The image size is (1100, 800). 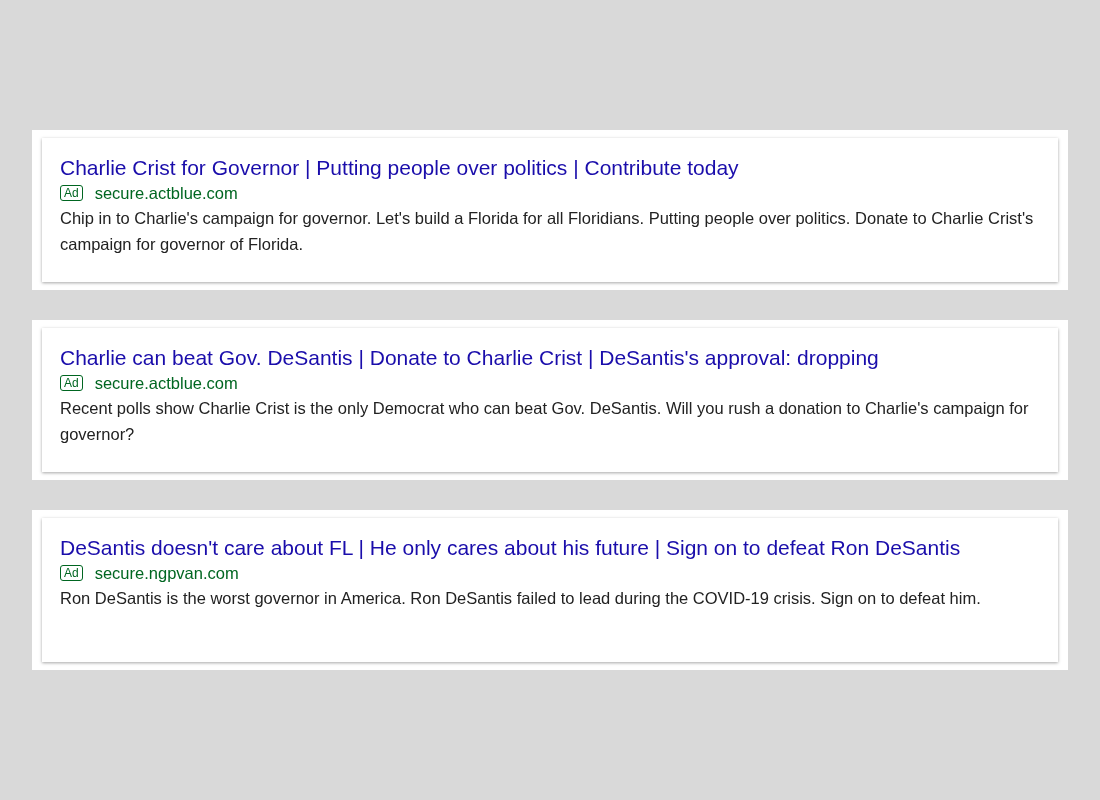 What do you see at coordinates (510, 548) in the screenshot?
I see `ad-title-link: DeSantis doesn't care about FL | He only cares about his future | Sign on to defeat Ron DeSantis` at bounding box center [510, 548].